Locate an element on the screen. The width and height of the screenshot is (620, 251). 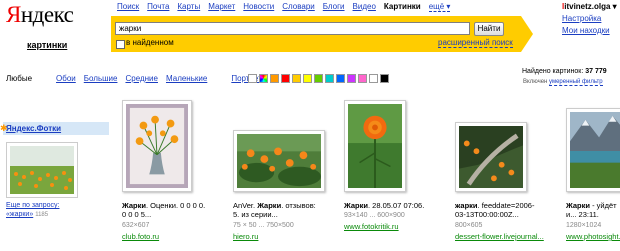
more-query: «жарки» 1185 is located at coordinates (27, 214).